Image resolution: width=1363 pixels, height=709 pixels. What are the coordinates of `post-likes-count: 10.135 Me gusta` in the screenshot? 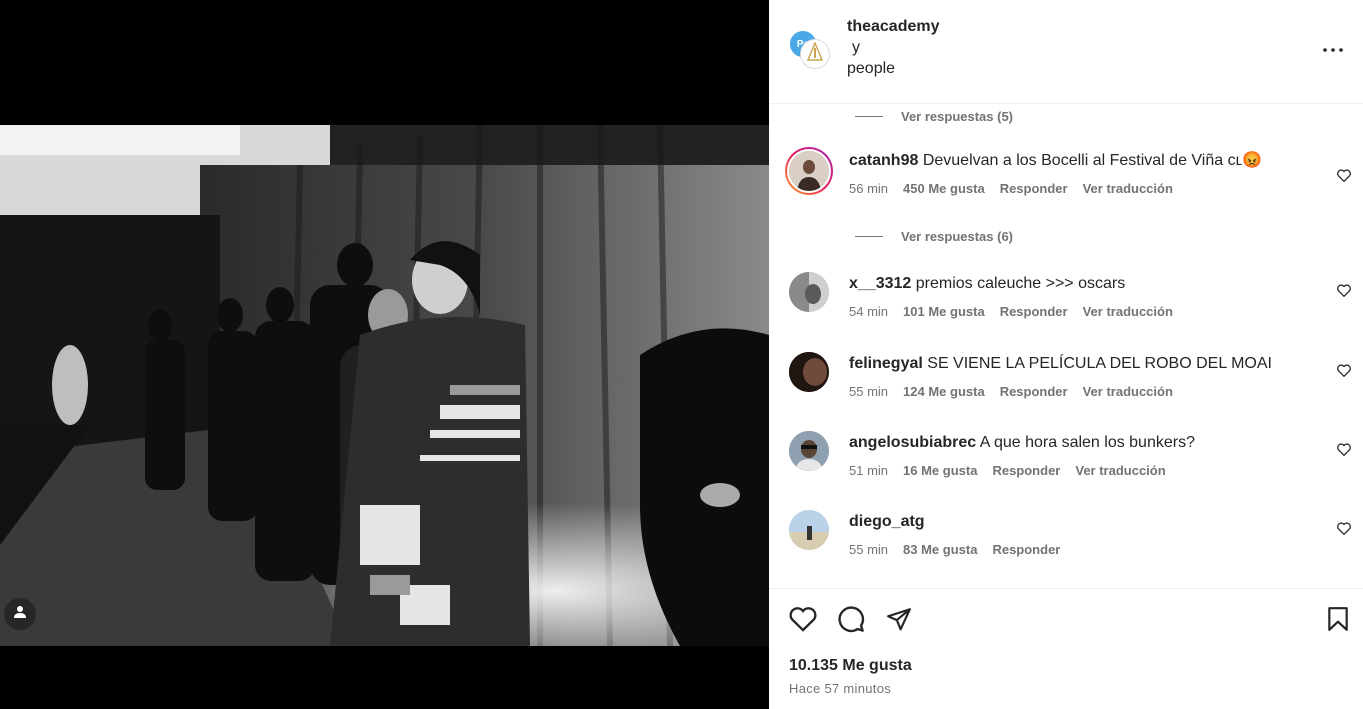 It's located at (850, 666).